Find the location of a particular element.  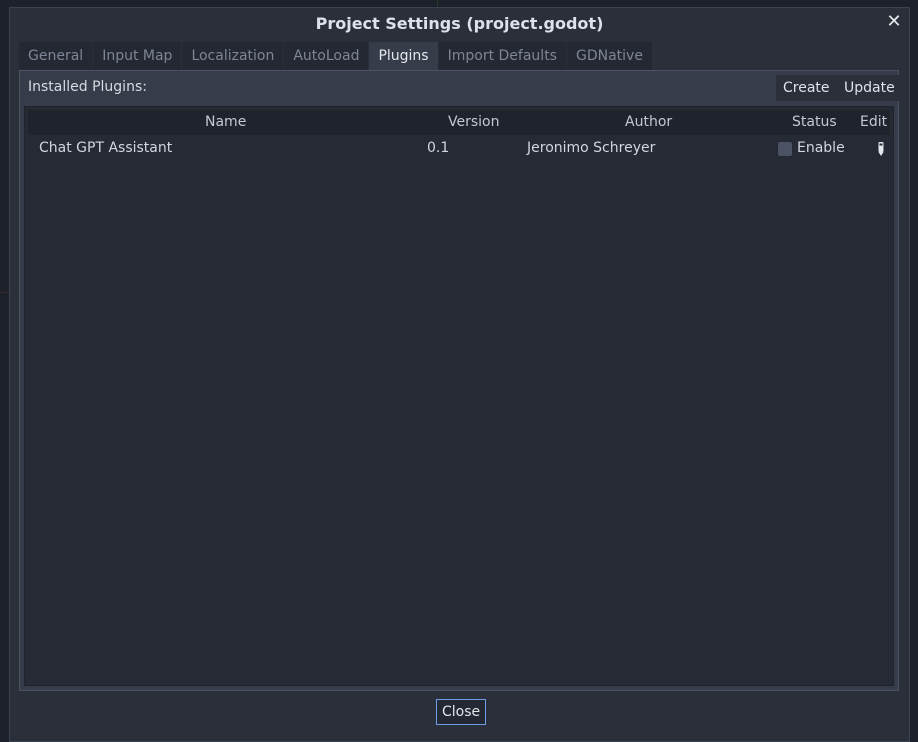

plugin-author: Jeronimo Schreyer is located at coordinates (591, 148).